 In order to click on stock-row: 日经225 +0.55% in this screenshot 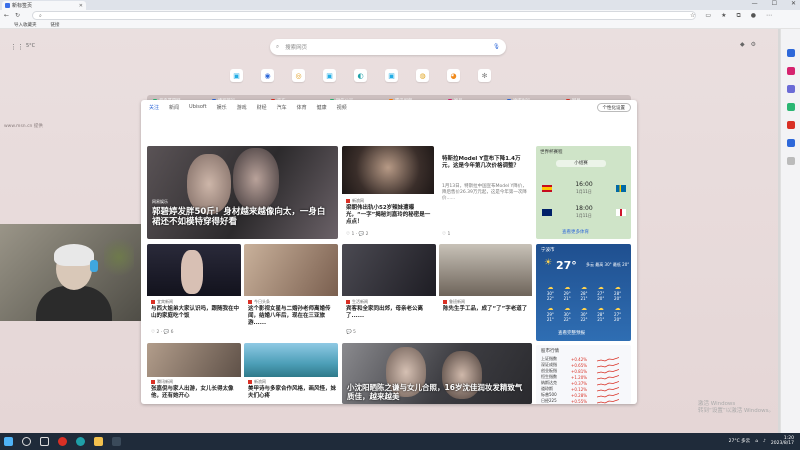, I will do `click(583, 401)`.